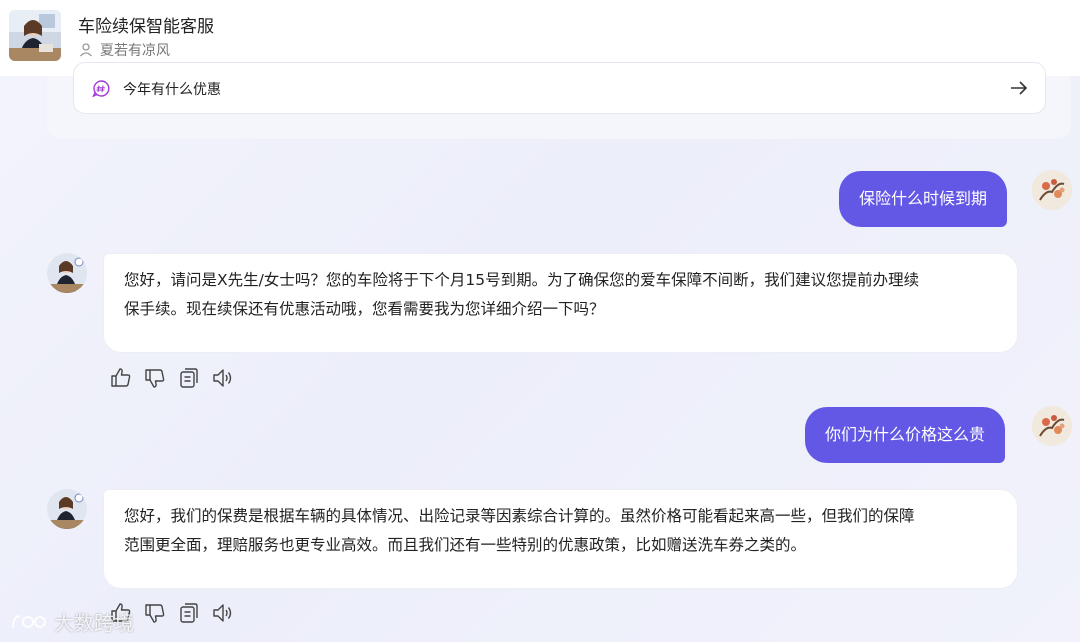 The height and width of the screenshot is (642, 1080). What do you see at coordinates (35, 35) in the screenshot?
I see `bot-logo` at bounding box center [35, 35].